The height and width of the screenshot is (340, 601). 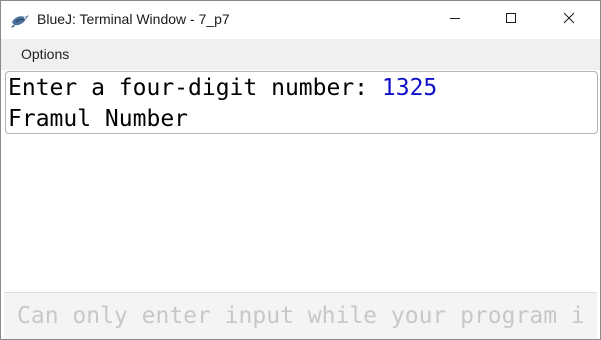 I want to click on output-line: Framul Number, so click(x=98, y=119).